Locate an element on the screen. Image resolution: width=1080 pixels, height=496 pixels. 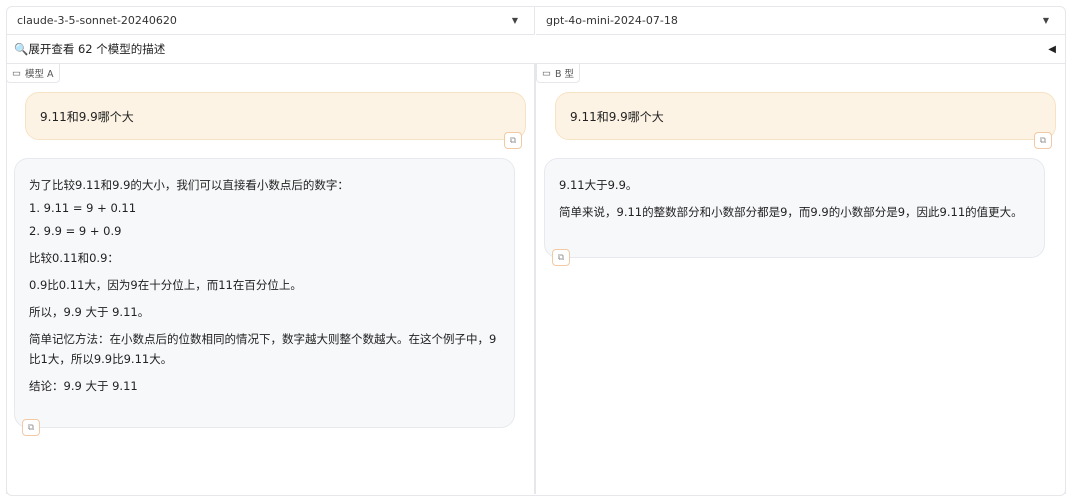
panel-a-label-text: 模型 A is located at coordinates (39, 74).